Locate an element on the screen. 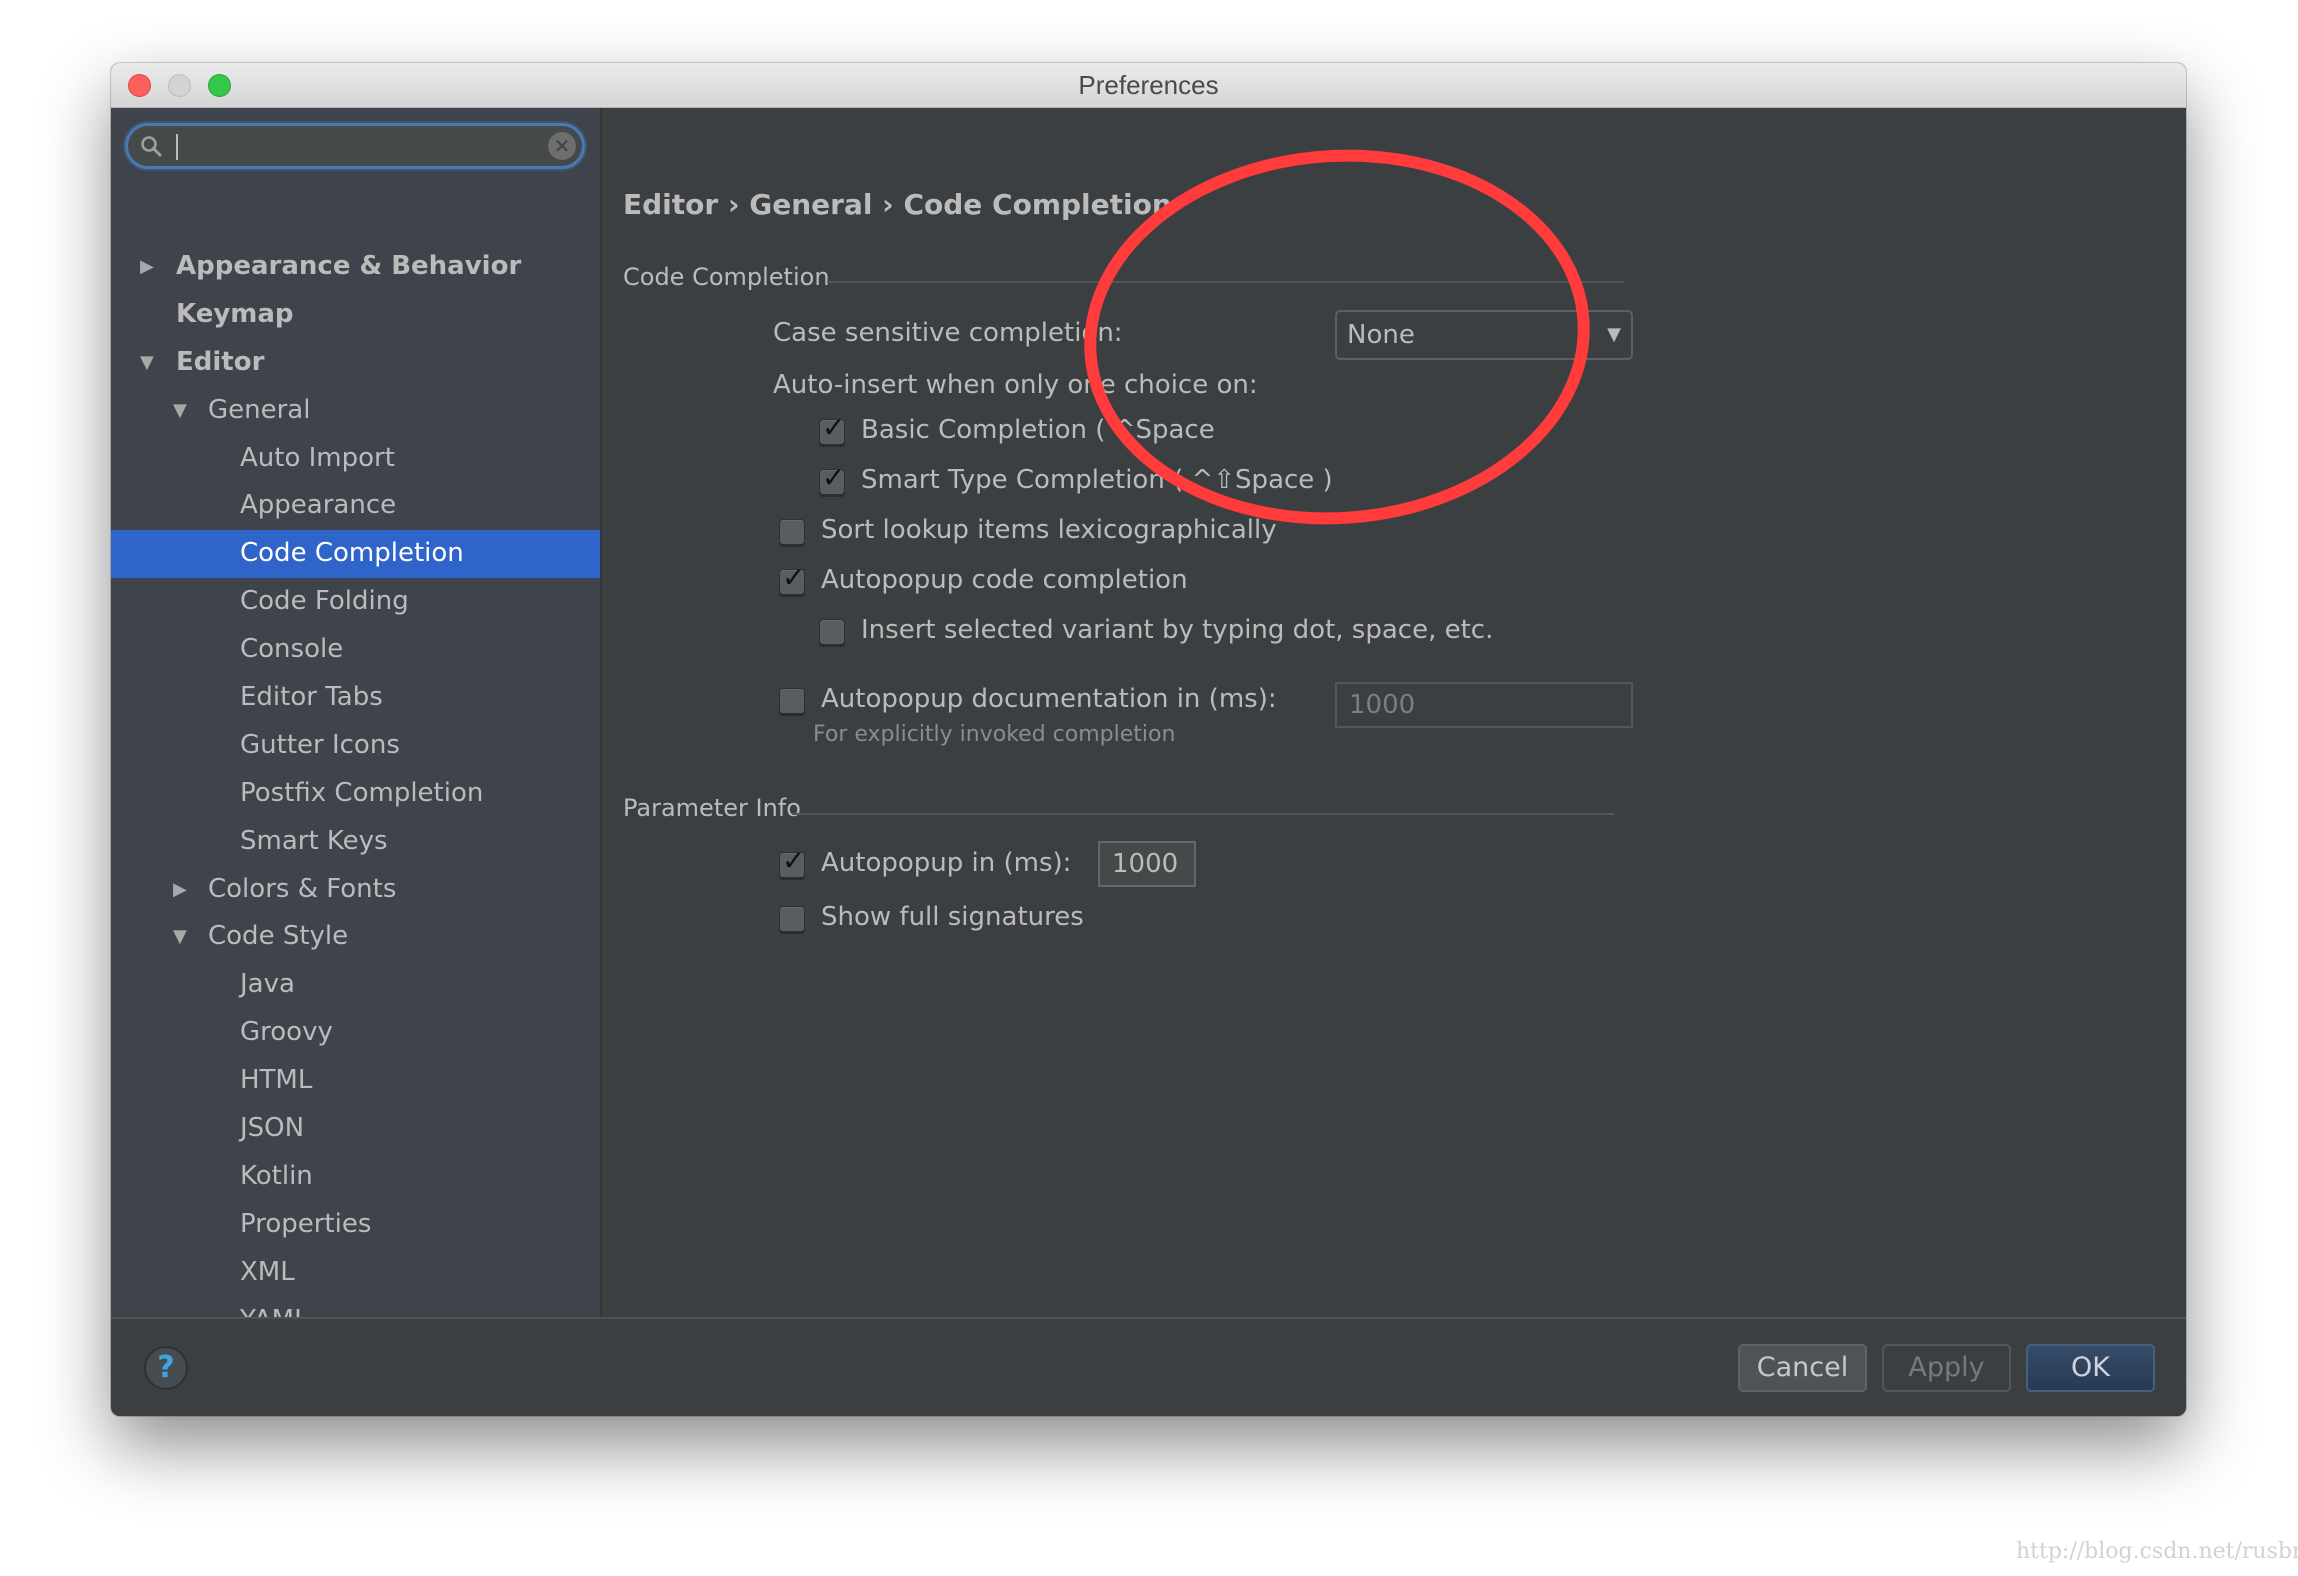 The width and height of the screenshot is (2298, 1576). sidebar-item-appearance-behavior: ▶ Appearance & Behavior is located at coordinates (355, 267).